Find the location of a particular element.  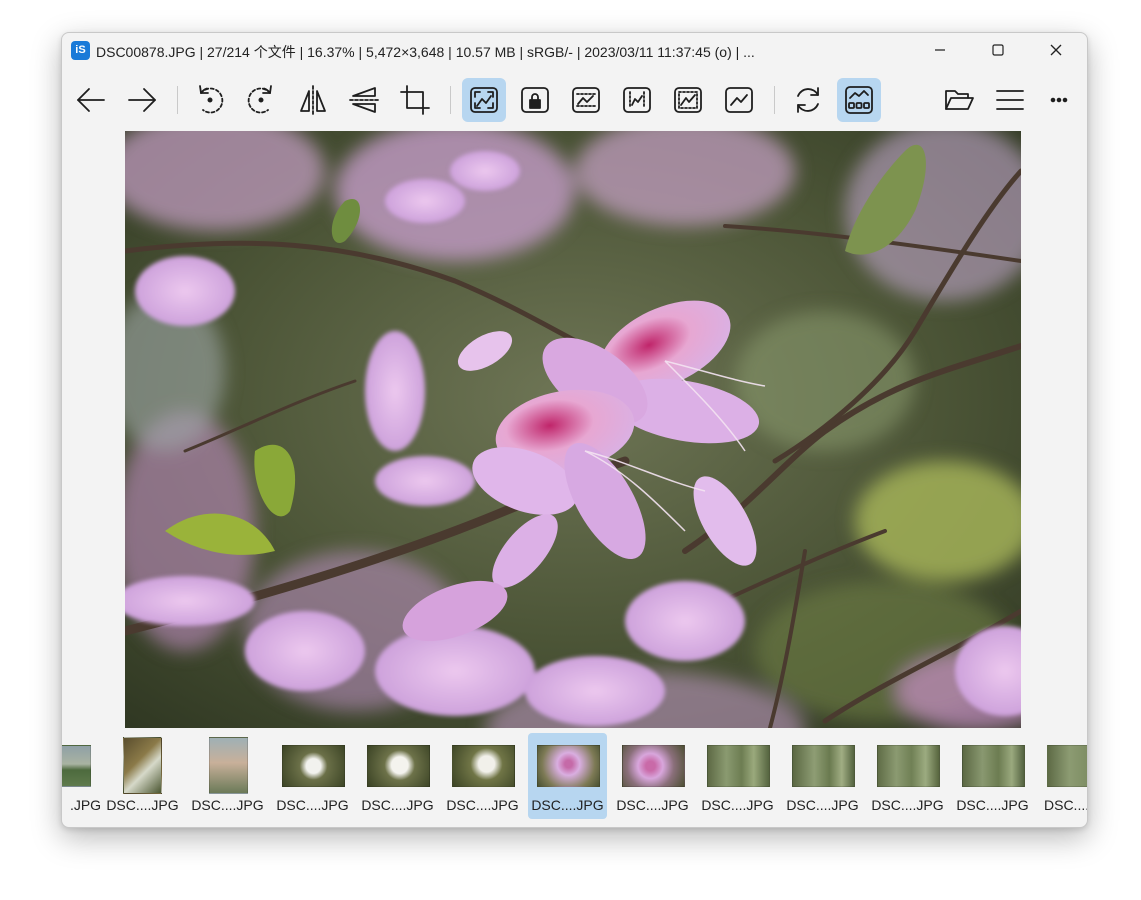

next-button is located at coordinates (142, 100).